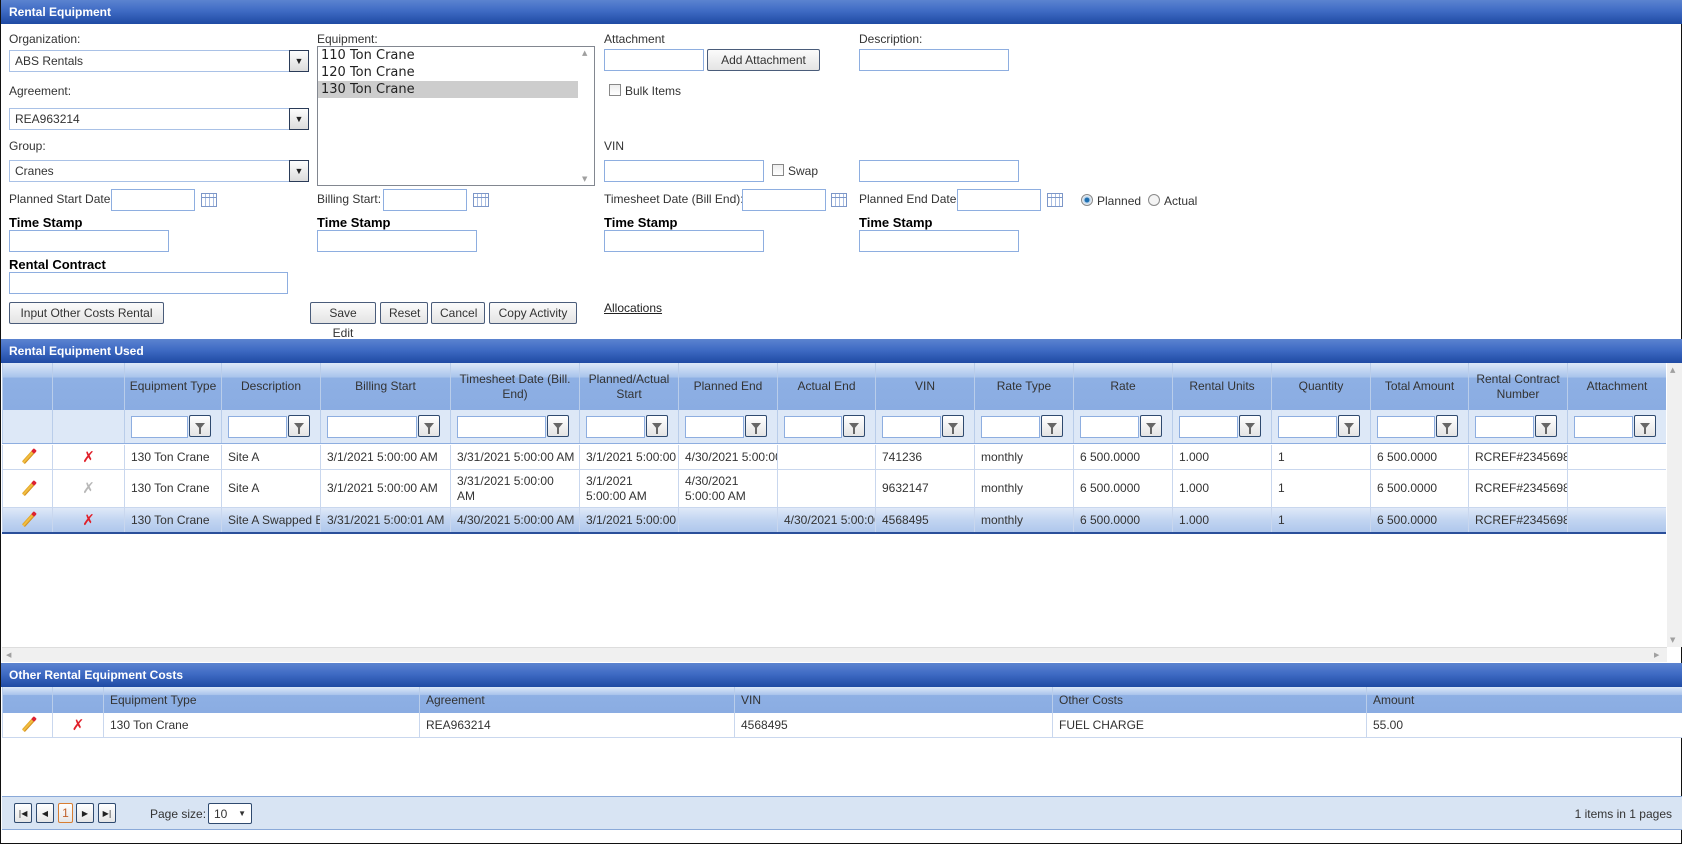 This screenshot has width=1682, height=844. I want to click on equipment-list-scrollbar: ▲ ▼, so click(586, 116).